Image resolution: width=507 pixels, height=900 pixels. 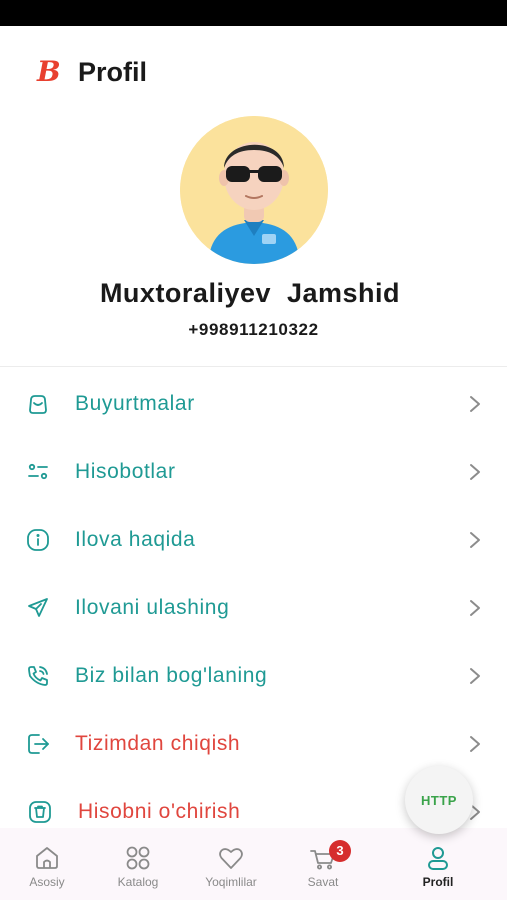 What do you see at coordinates (253, 404) in the screenshot?
I see `menu-item-orders: Buyurtmalar` at bounding box center [253, 404].